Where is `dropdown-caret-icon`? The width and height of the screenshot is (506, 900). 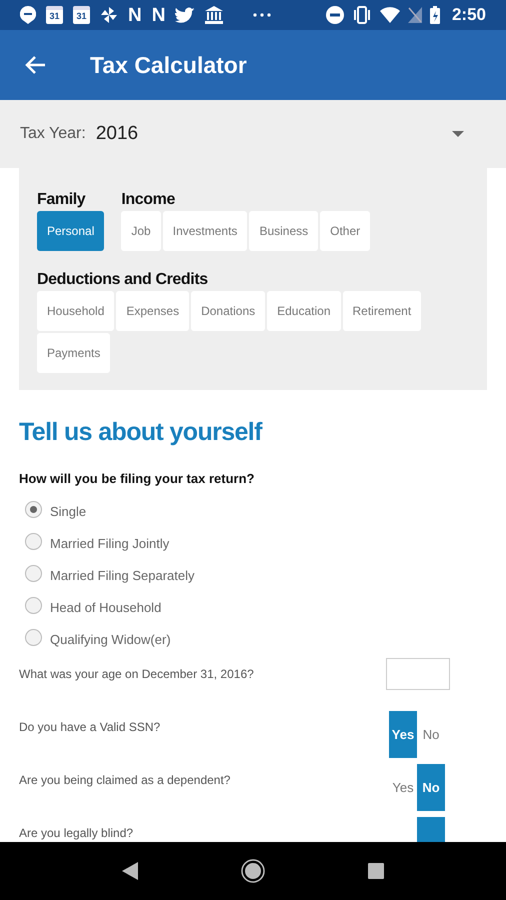
dropdown-caret-icon is located at coordinates (458, 134).